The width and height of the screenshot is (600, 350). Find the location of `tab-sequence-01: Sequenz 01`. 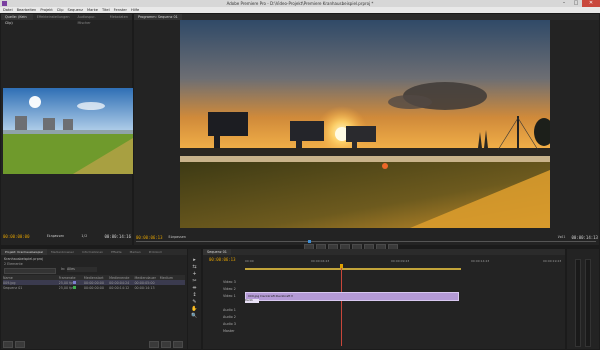

tab-sequence-01: Sequenz 01 is located at coordinates (217, 252).